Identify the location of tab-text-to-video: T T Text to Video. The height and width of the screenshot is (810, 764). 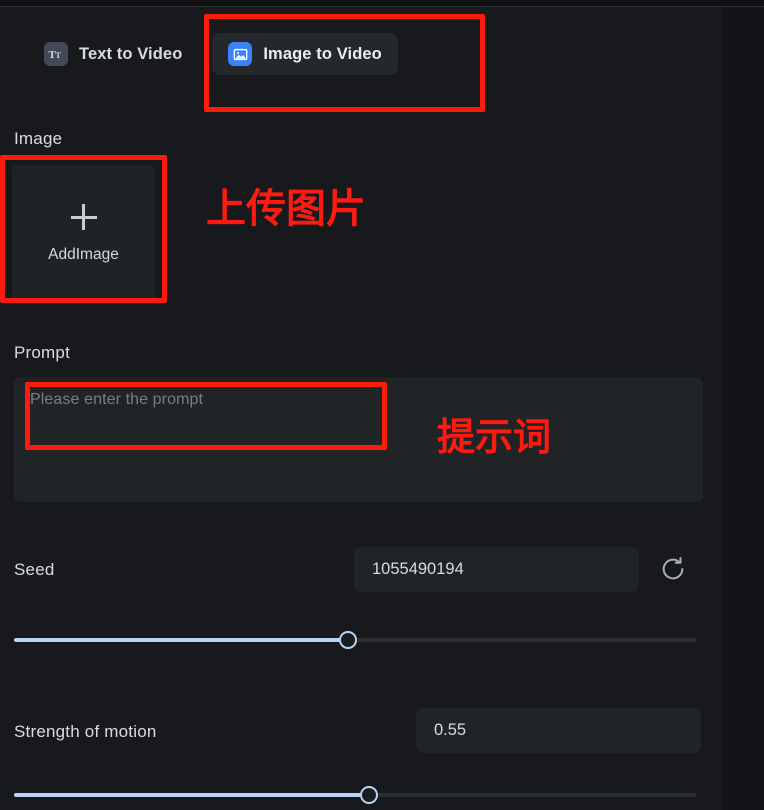
(113, 54).